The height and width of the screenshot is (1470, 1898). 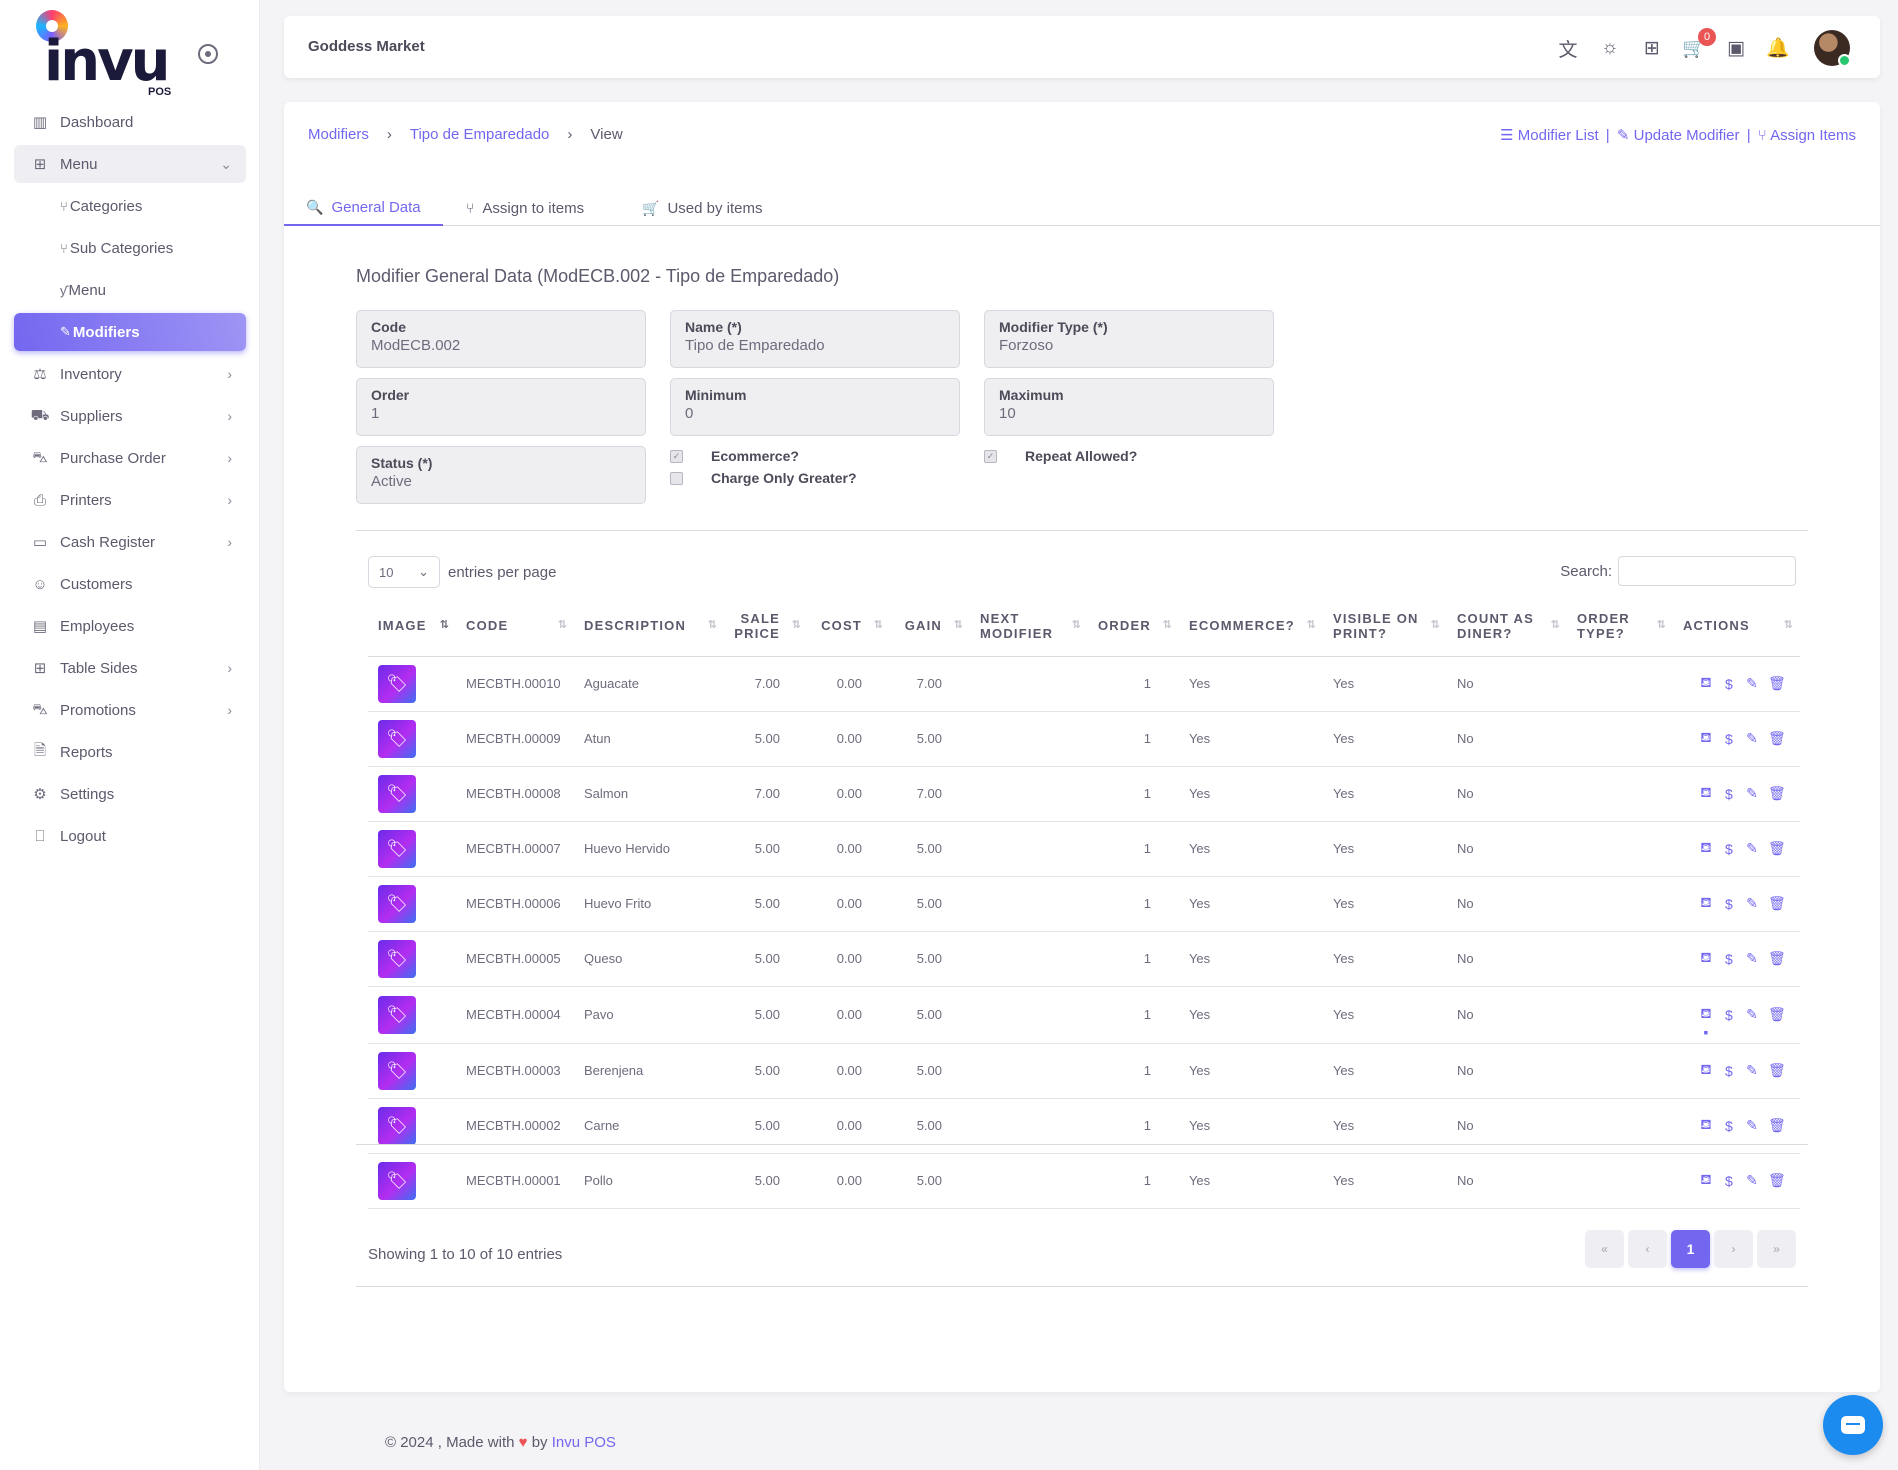 I want to click on tab-used-by-items: 🛒 Used by items, so click(x=702, y=208).